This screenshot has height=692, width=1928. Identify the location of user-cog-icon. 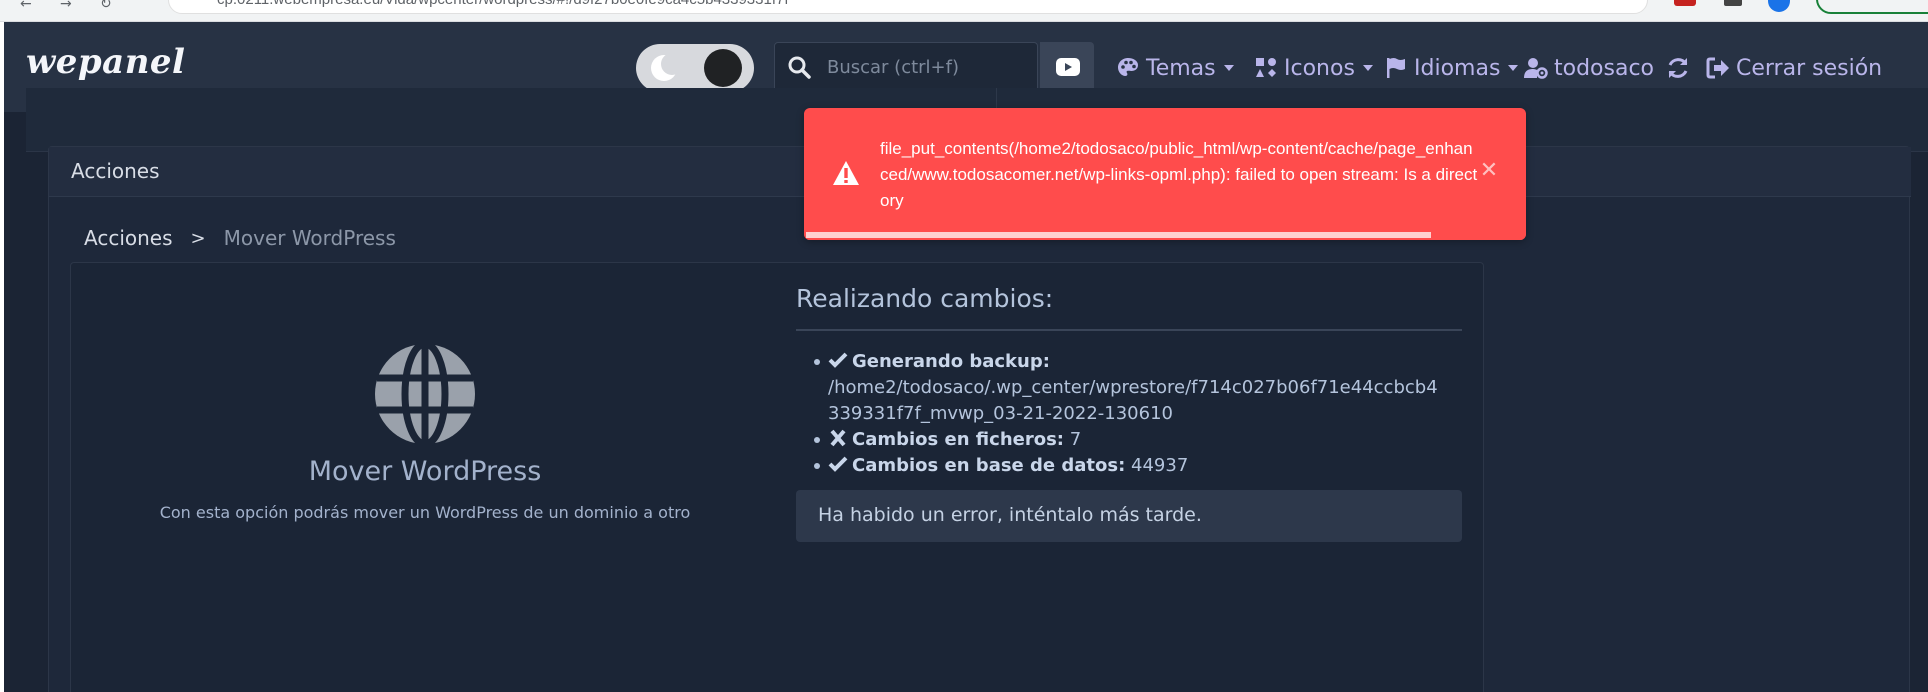
(1536, 68).